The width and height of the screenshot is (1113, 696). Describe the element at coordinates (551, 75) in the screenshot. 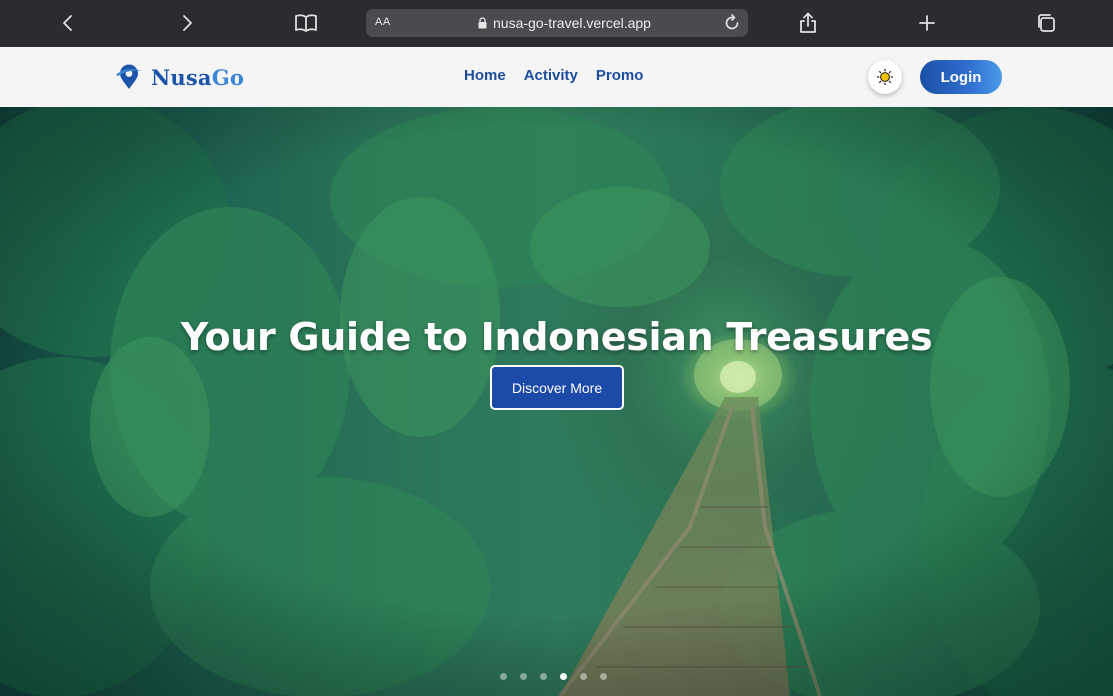

I see `nav-activity: Activity` at that location.